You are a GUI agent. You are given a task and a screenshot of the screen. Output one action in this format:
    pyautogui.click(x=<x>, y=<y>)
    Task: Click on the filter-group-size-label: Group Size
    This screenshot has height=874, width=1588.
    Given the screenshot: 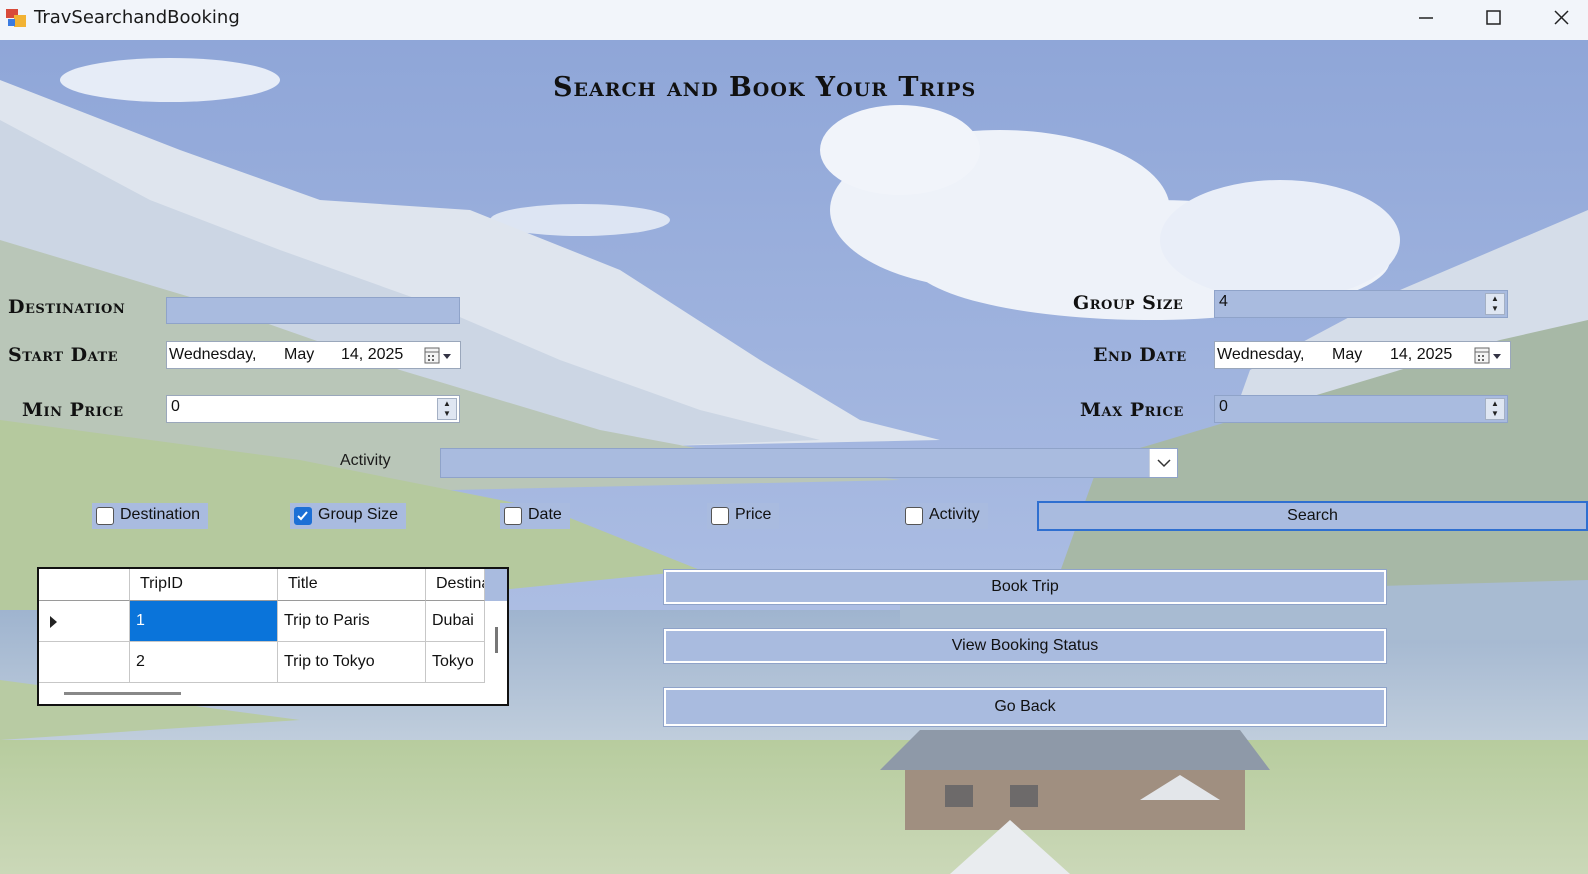 What is the action you would take?
    pyautogui.click(x=358, y=514)
    